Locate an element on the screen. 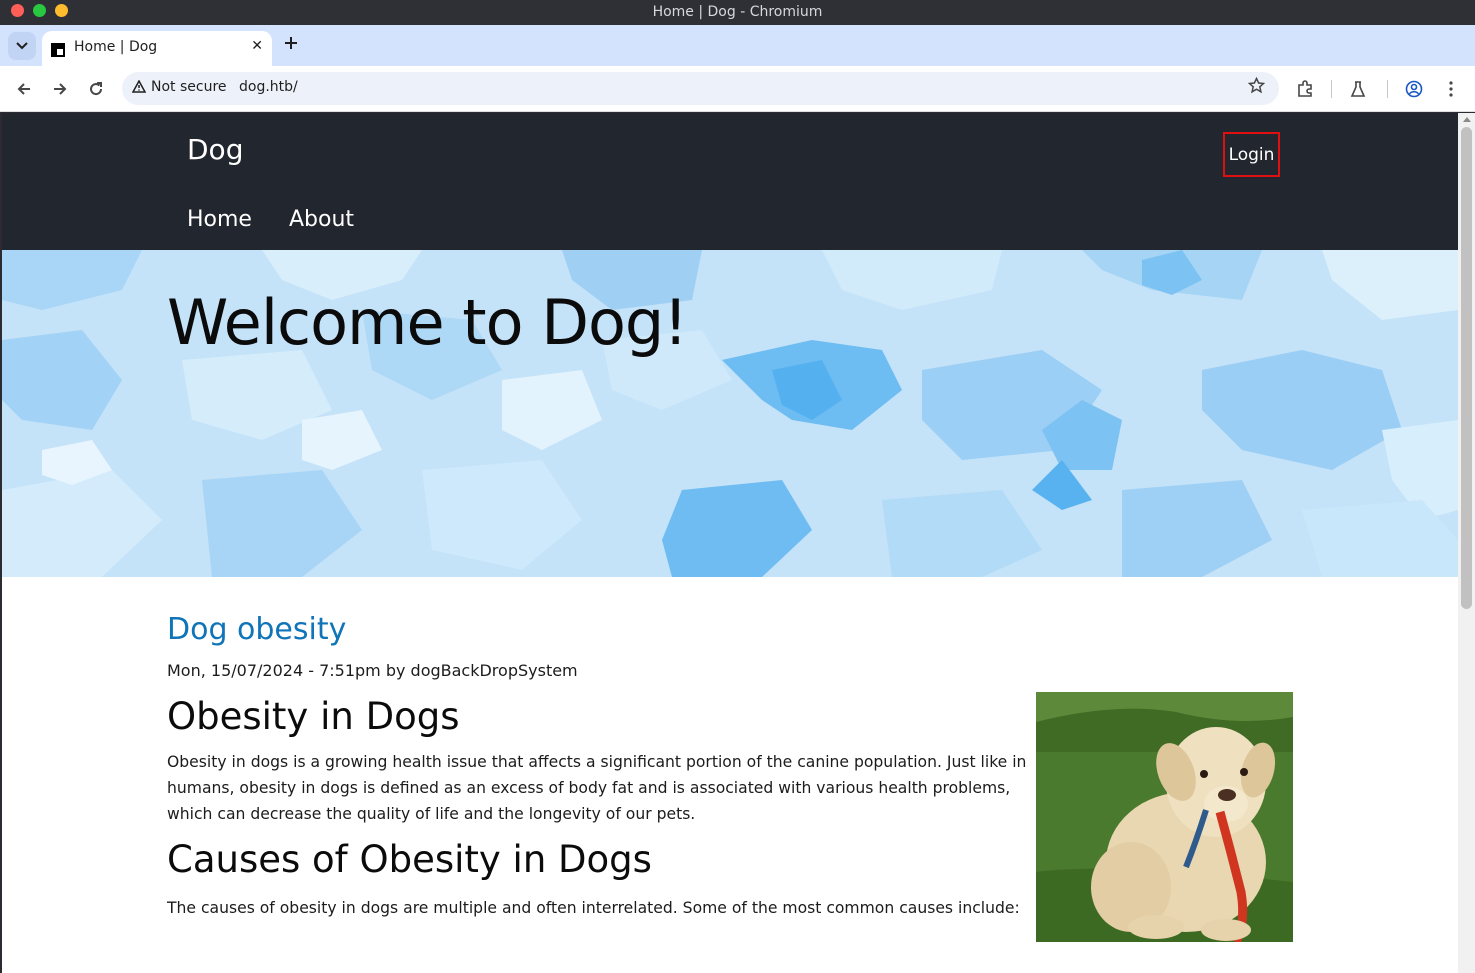  site-name-link: Dog is located at coordinates (215, 149).